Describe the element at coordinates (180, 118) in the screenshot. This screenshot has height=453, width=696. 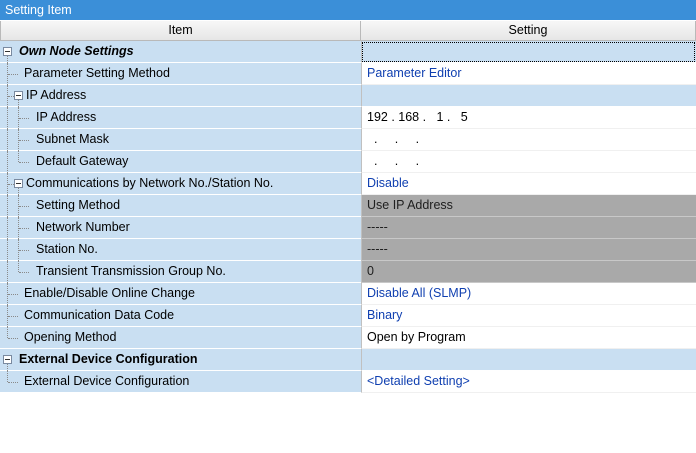
I see `row-item-ip-address: IP Address` at that location.